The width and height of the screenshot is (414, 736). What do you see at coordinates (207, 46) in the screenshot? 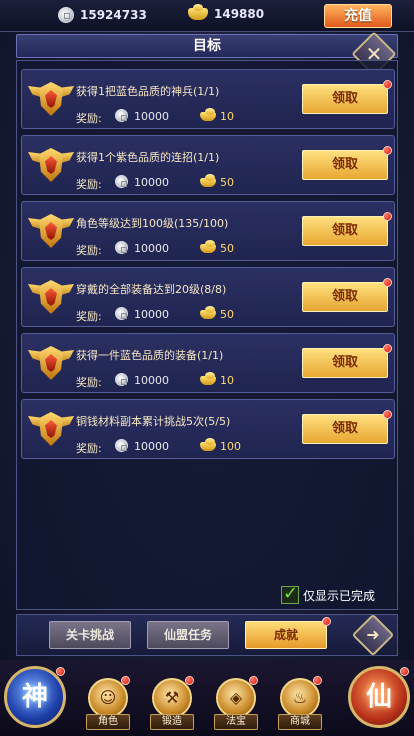
I see `panel-title: 目标` at bounding box center [207, 46].